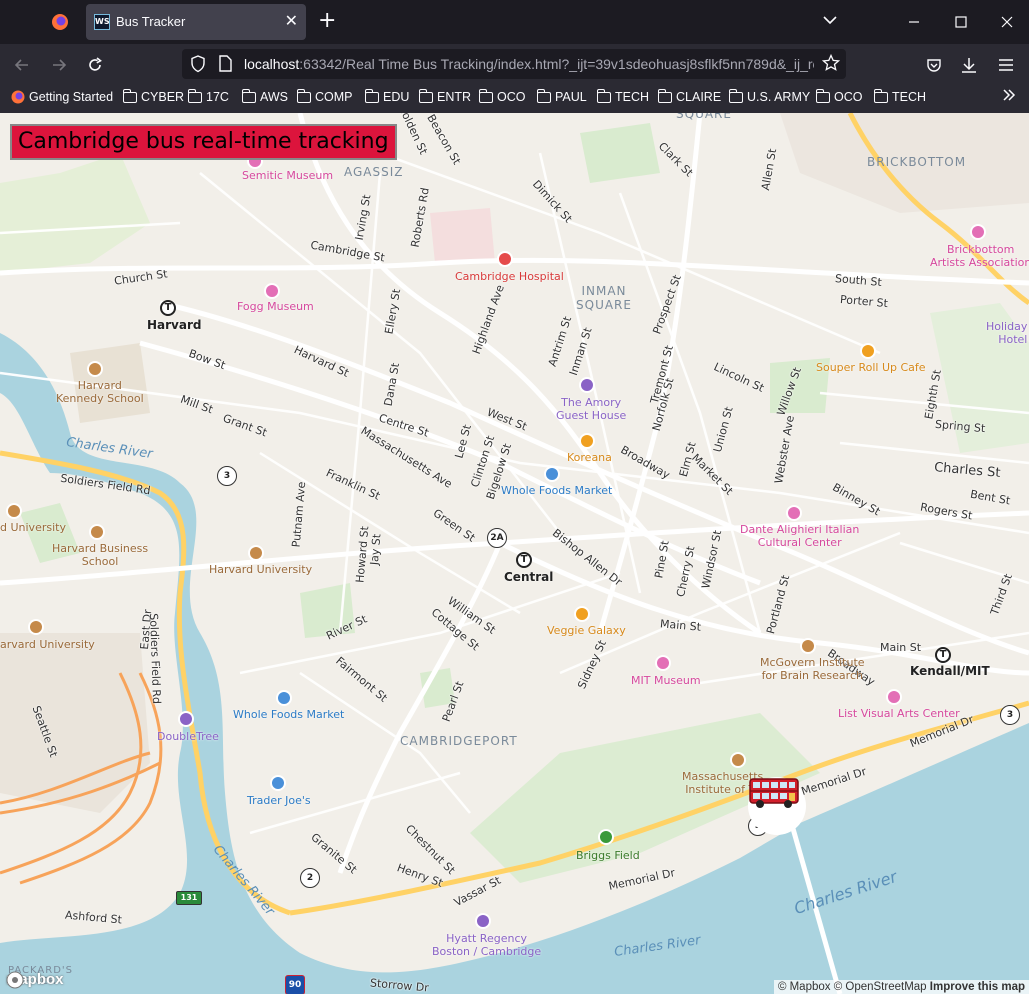 The height and width of the screenshot is (994, 1029). I want to click on bookmark-folder: AWS, so click(264, 96).